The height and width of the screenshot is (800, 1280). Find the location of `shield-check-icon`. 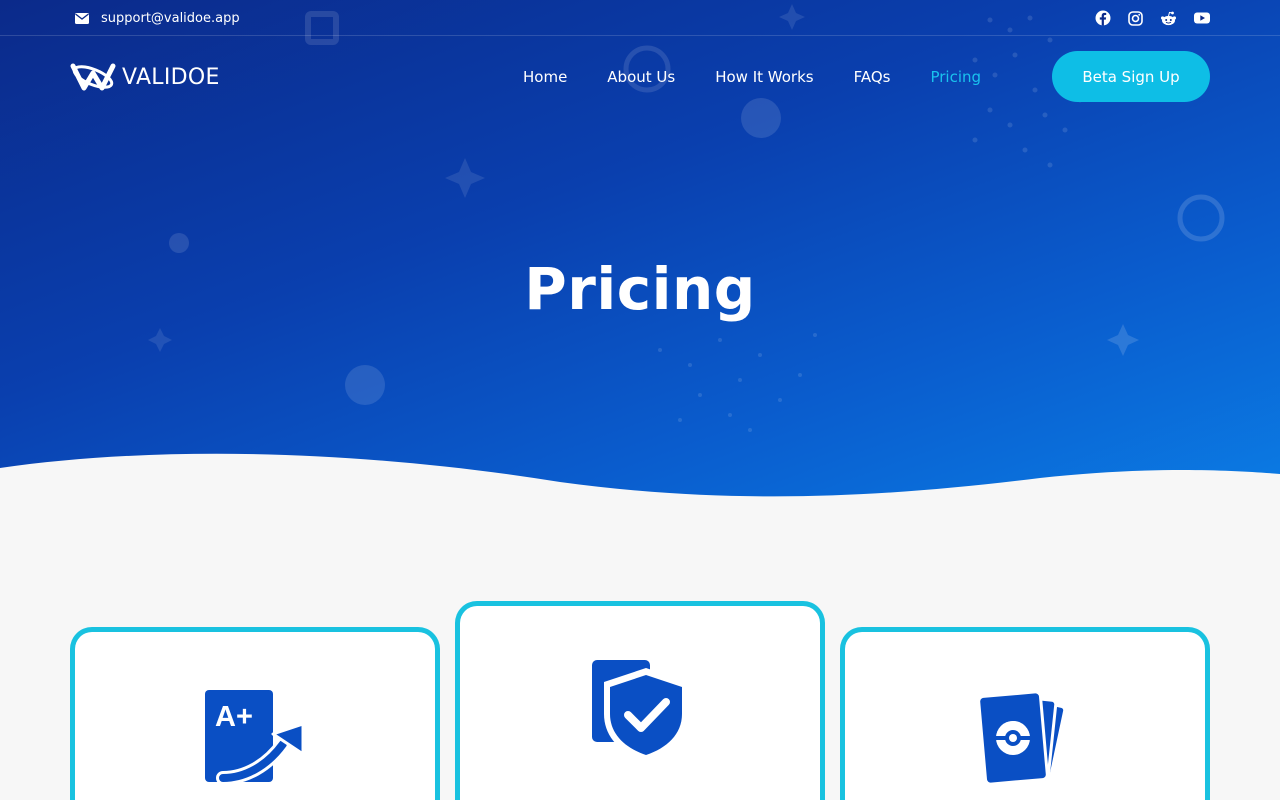

shield-check-icon is located at coordinates (640, 711).